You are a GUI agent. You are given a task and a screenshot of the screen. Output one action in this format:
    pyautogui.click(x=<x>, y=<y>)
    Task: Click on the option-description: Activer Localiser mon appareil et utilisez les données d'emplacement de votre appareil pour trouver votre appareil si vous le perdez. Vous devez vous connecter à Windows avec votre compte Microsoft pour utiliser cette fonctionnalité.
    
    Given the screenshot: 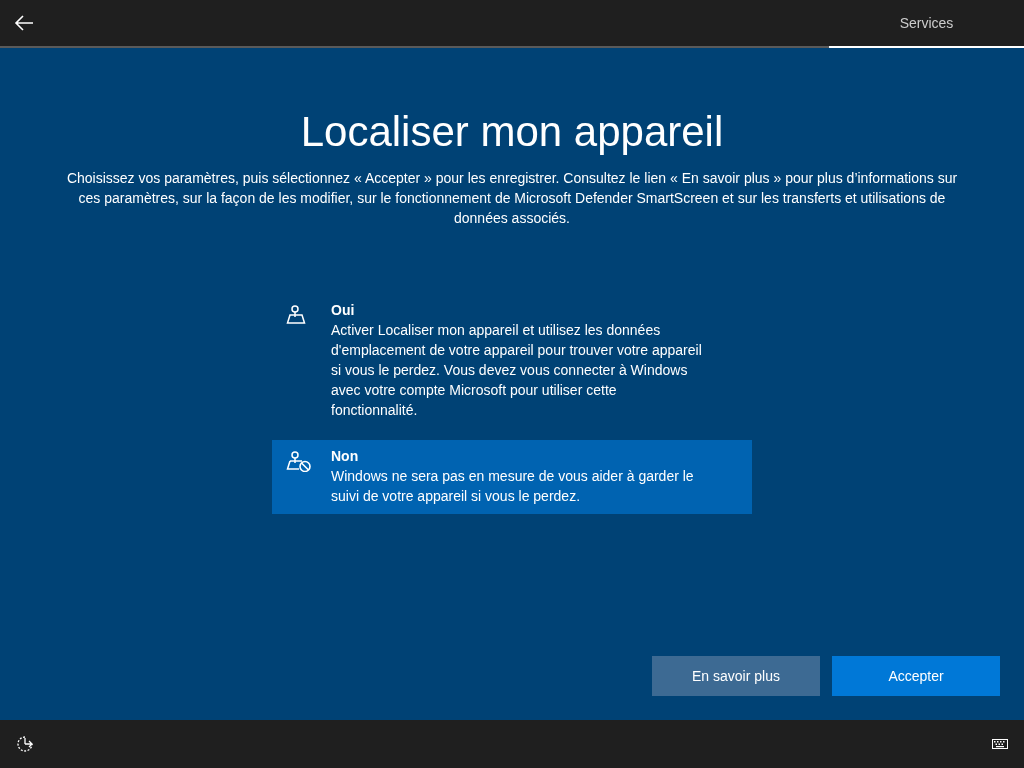 What is the action you would take?
    pyautogui.click(x=516, y=370)
    